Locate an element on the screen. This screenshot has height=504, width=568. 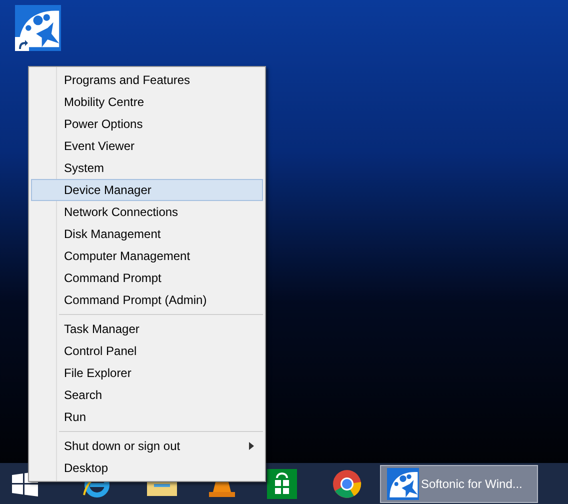
submenu-arrow-icon is located at coordinates (251, 446).